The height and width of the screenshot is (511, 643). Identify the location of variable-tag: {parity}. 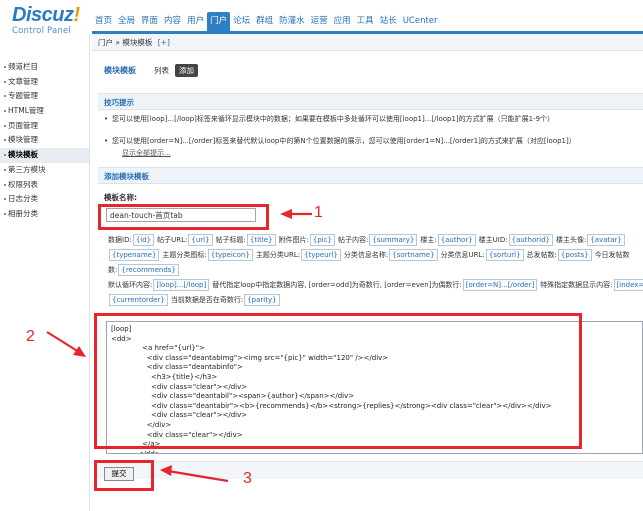
(262, 300).